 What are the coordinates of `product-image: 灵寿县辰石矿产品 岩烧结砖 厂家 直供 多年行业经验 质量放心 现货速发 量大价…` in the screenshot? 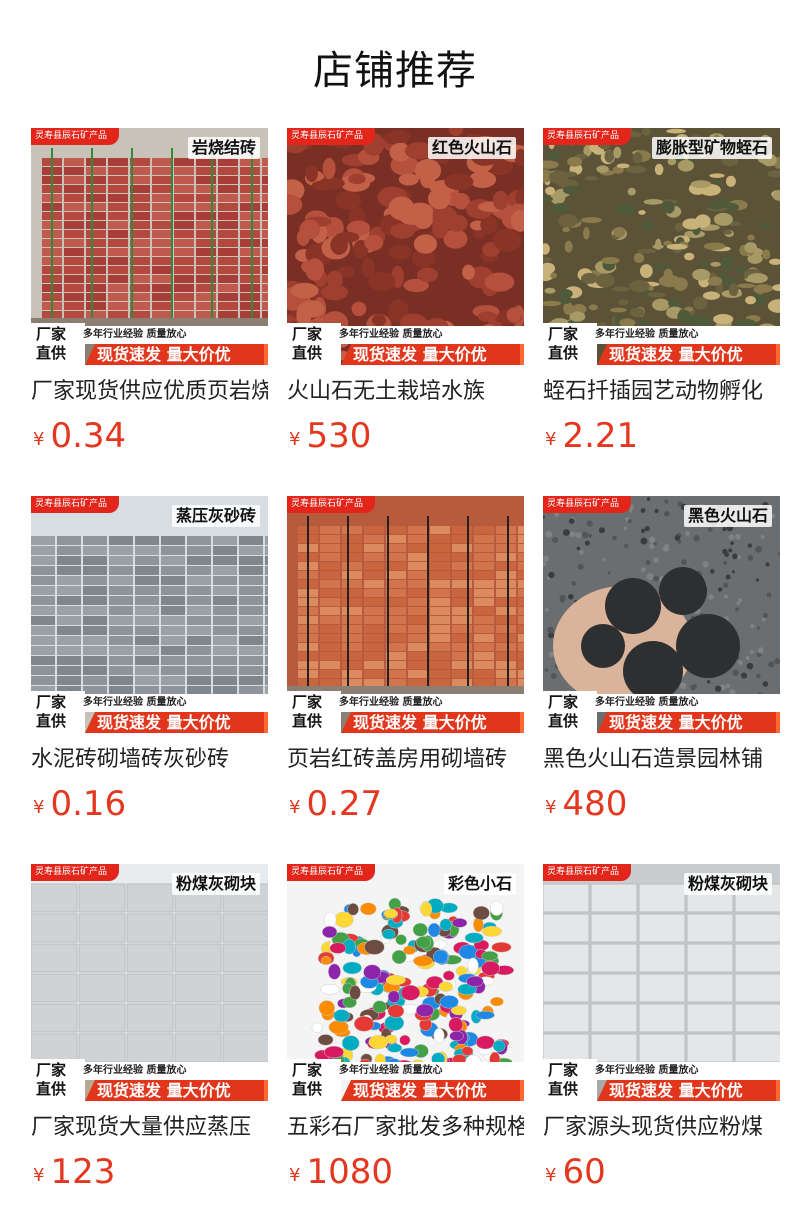 It's located at (149, 246).